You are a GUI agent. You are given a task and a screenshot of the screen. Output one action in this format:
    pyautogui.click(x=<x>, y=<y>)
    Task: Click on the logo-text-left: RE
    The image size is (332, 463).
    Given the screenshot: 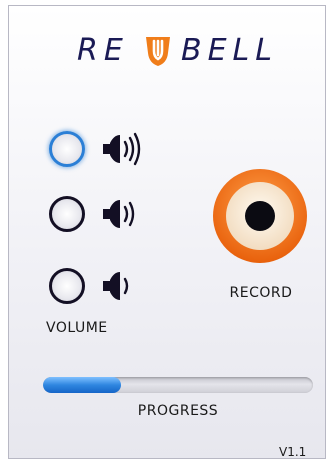 What is the action you would take?
    pyautogui.click(x=103, y=50)
    